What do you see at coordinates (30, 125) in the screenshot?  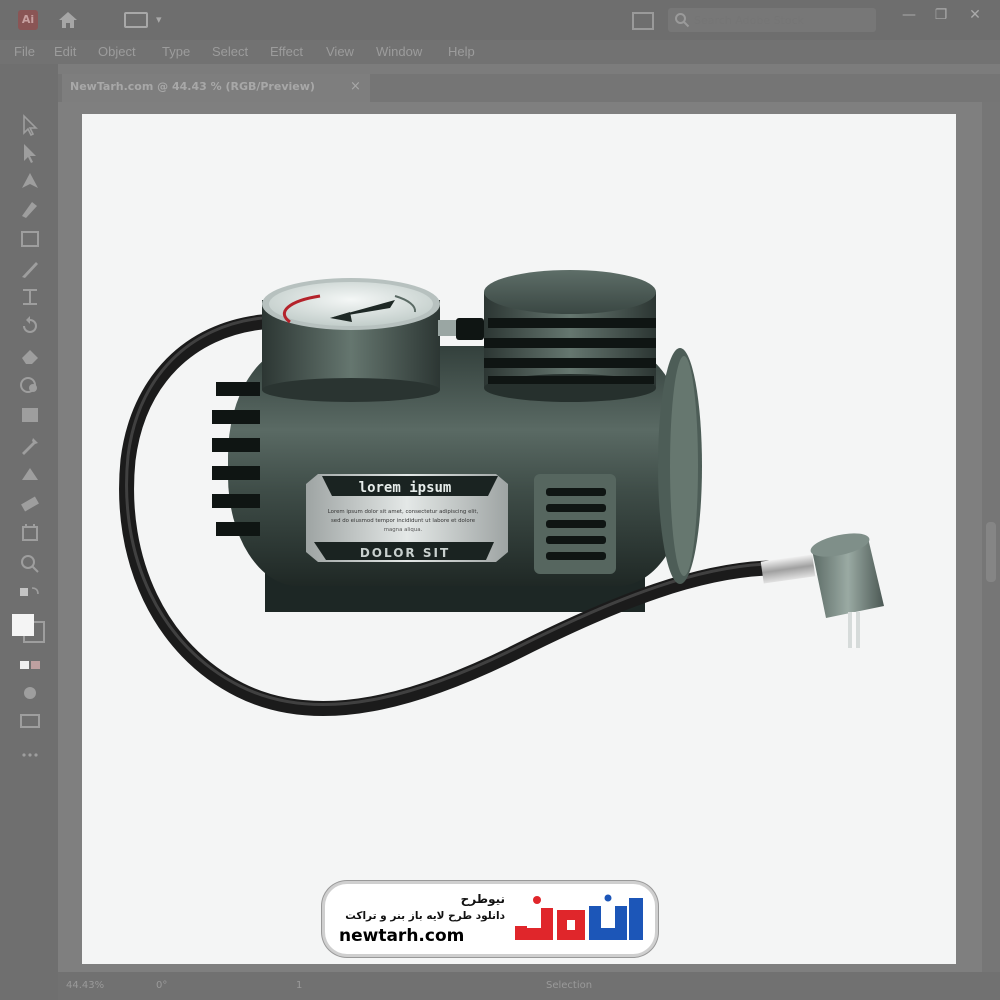 I see `selection-tool-icon` at bounding box center [30, 125].